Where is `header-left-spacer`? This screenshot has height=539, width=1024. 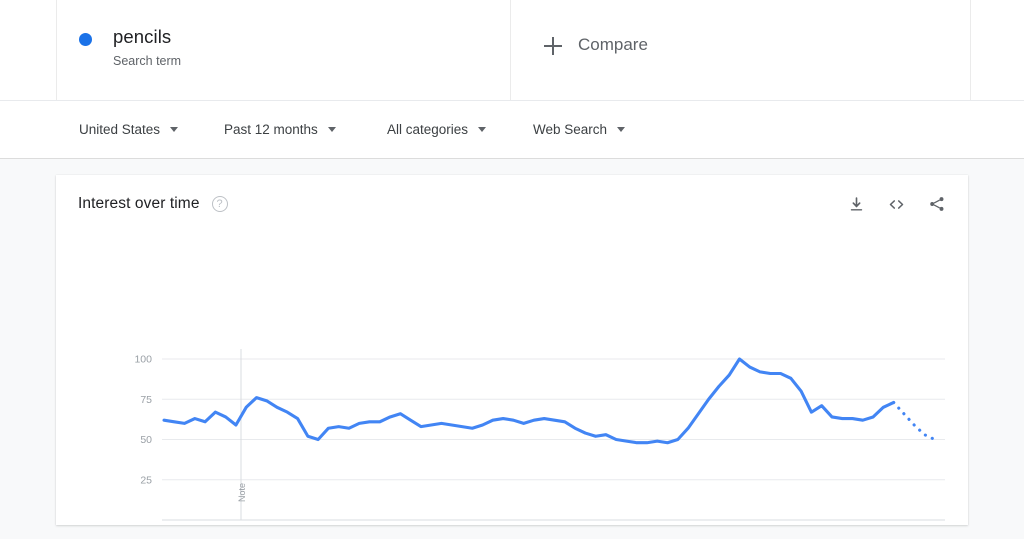
header-left-spacer is located at coordinates (28, 50).